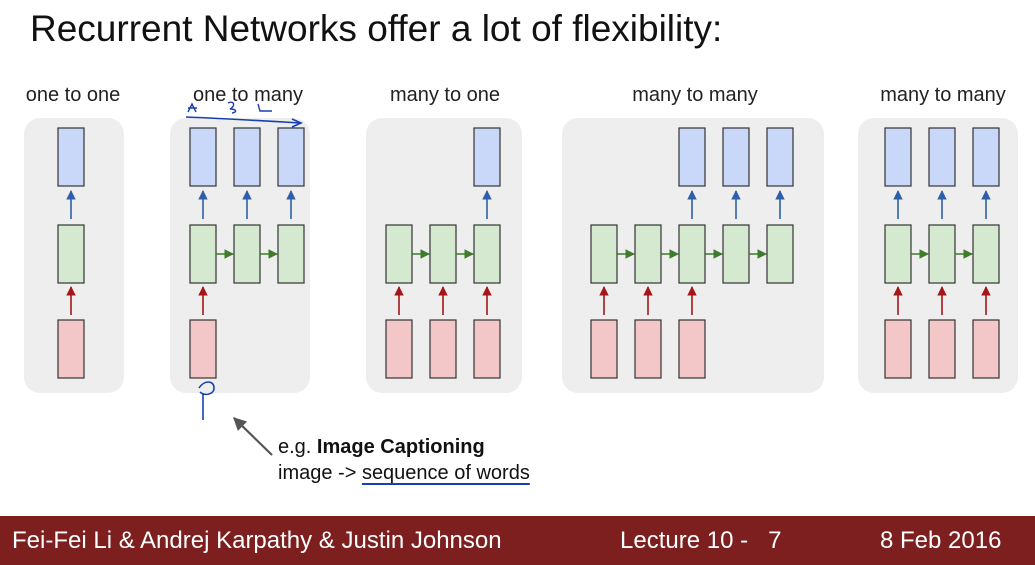 The image size is (1035, 565). What do you see at coordinates (400, 447) in the screenshot?
I see `caption-bold: Image Captioning` at bounding box center [400, 447].